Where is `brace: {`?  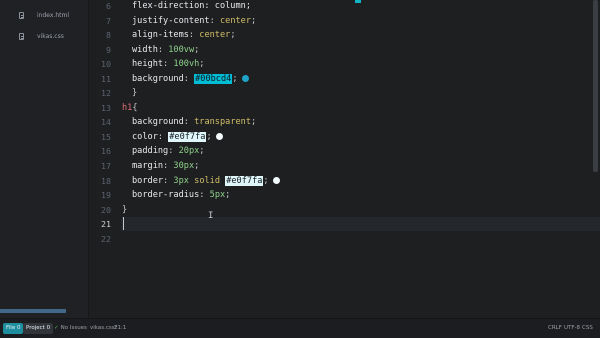
brace: { is located at coordinates (135, 108).